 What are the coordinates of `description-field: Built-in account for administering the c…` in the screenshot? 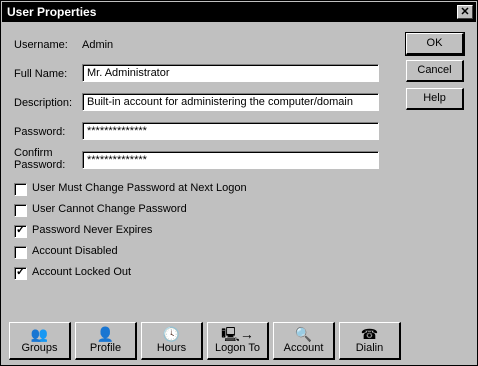 It's located at (230, 102).